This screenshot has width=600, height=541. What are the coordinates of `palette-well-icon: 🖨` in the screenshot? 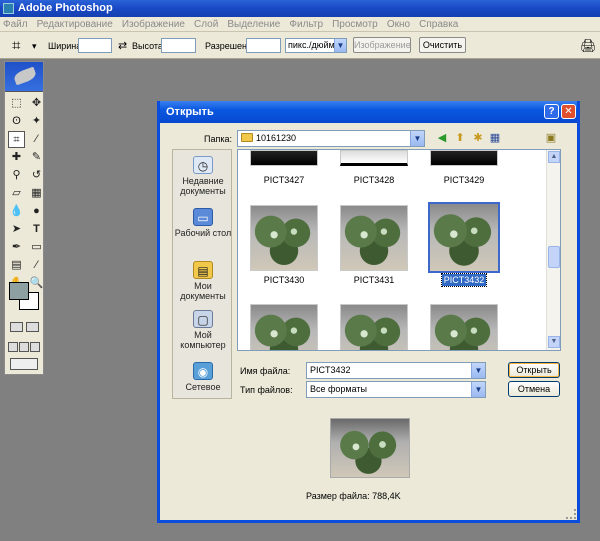 It's located at (588, 46).